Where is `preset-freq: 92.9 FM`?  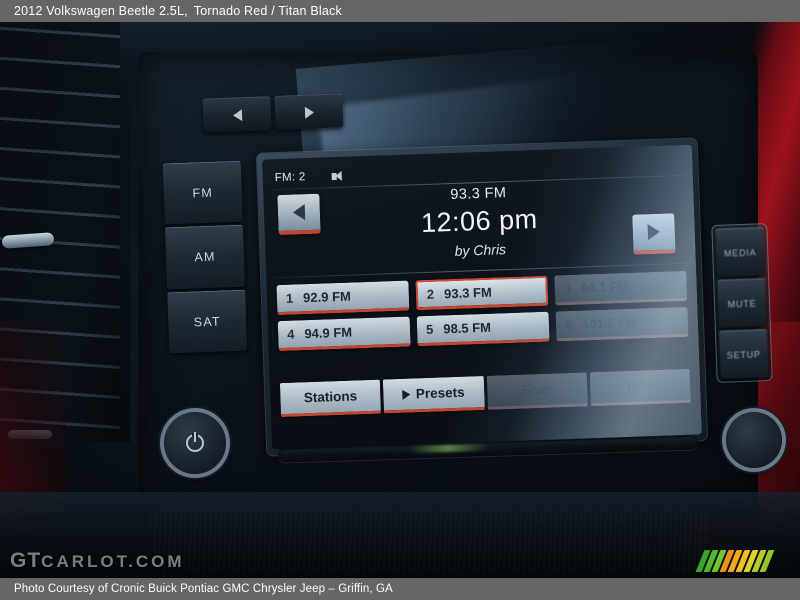 preset-freq: 92.9 FM is located at coordinates (327, 297).